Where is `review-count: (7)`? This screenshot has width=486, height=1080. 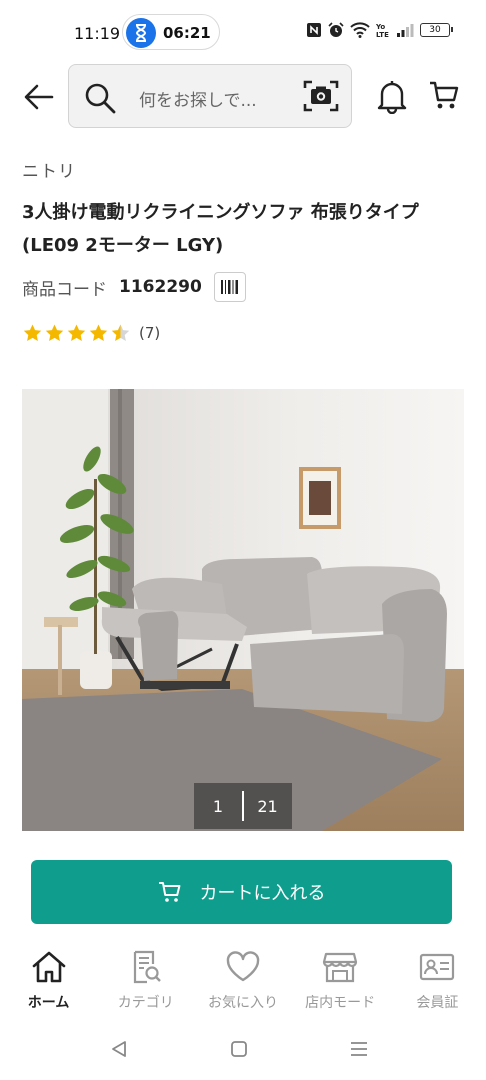 review-count: (7) is located at coordinates (150, 333).